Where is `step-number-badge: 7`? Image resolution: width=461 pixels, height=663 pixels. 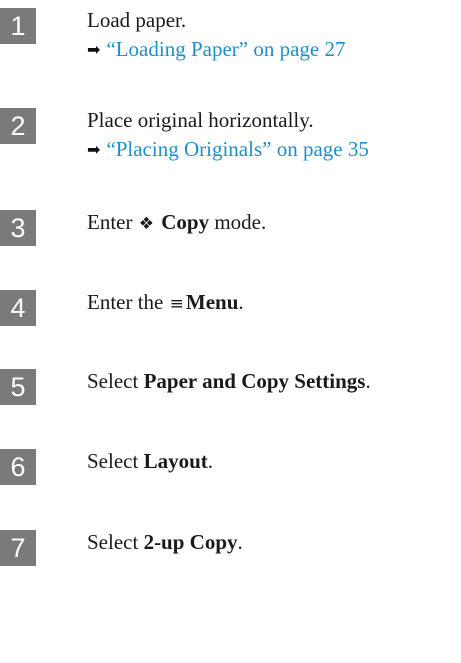
step-number-badge: 7 is located at coordinates (18, 548).